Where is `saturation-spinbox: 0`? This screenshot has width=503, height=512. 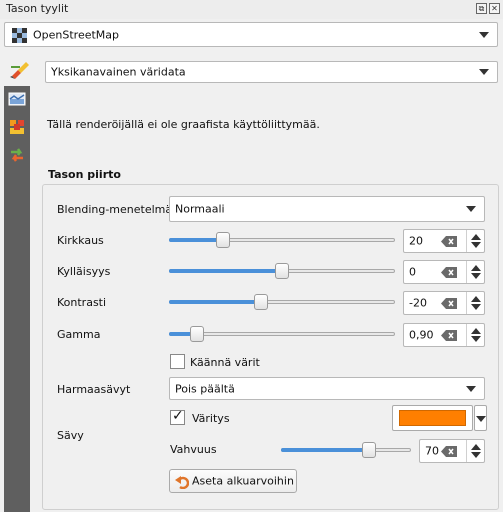 saturation-spinbox: 0 is located at coordinates (444, 272).